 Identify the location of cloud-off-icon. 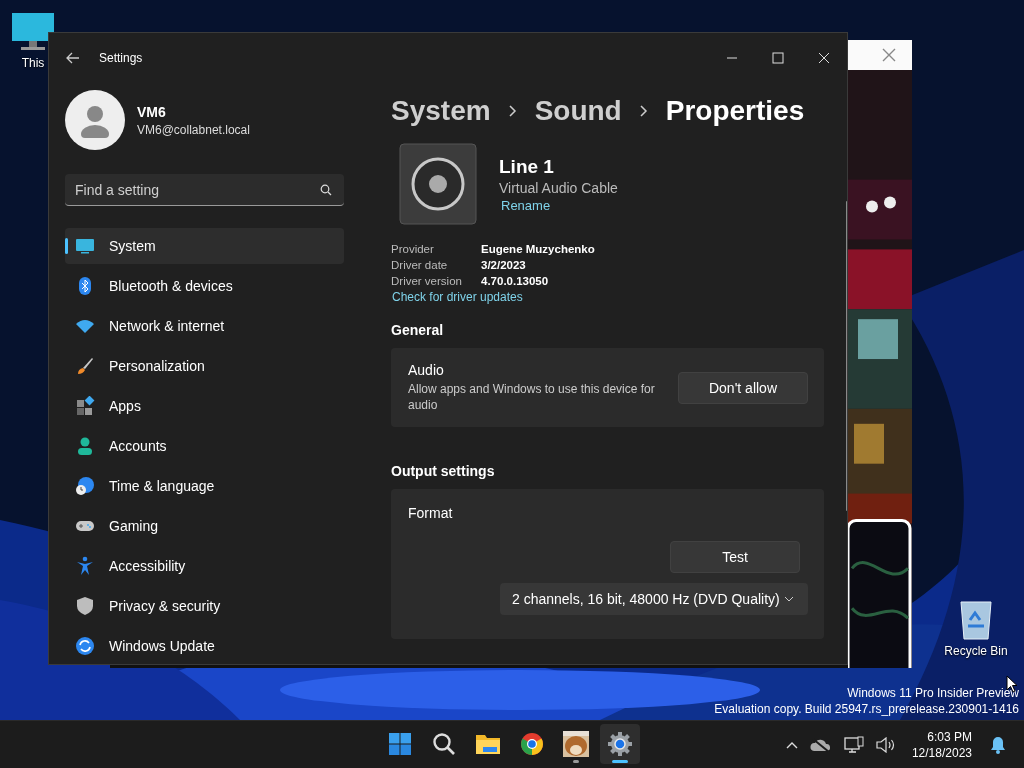
(820, 744).